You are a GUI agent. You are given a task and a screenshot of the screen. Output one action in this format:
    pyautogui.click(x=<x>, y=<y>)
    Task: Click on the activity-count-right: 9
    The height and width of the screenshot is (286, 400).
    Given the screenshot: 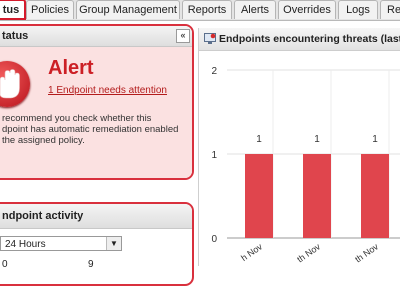 What is the action you would take?
    pyautogui.click(x=91, y=264)
    